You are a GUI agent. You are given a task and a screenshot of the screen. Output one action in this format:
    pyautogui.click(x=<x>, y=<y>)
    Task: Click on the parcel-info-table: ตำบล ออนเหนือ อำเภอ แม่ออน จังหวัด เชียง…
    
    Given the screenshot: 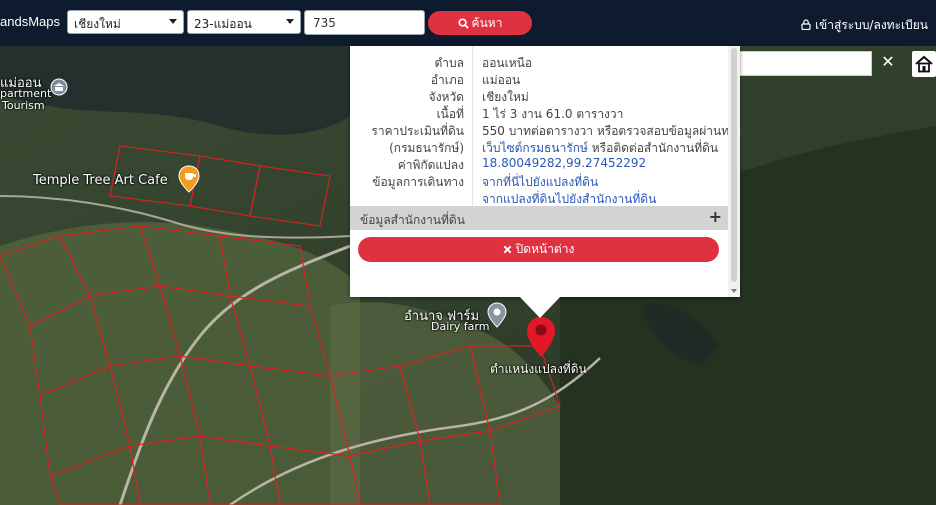 What is the action you would take?
    pyautogui.click(x=546, y=126)
    